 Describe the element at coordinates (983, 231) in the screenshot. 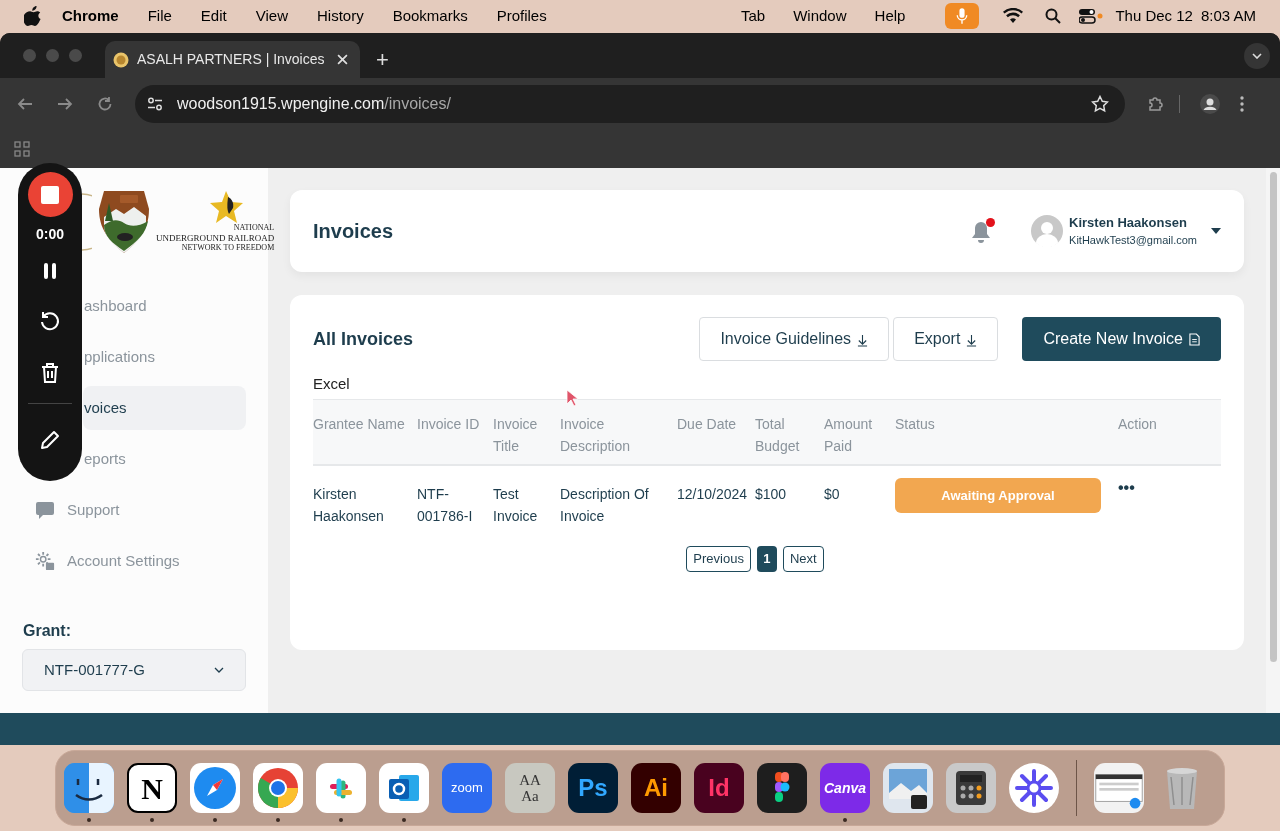

I see `notification-bell-icon` at that location.